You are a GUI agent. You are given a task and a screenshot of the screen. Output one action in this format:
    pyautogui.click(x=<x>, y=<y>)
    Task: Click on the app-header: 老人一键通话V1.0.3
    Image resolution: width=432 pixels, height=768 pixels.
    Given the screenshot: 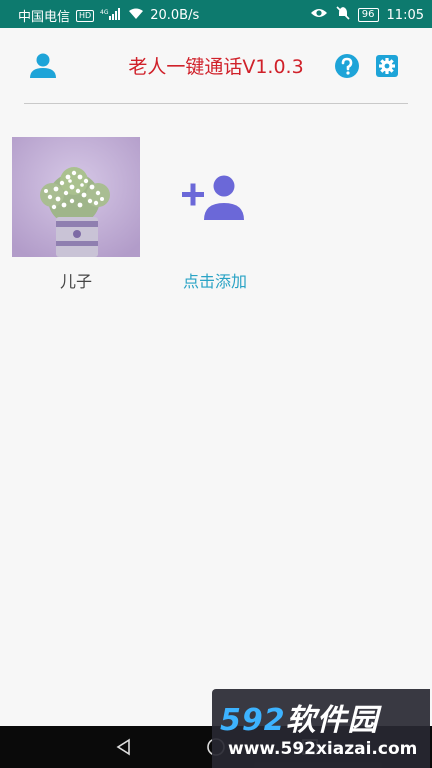 What is the action you would take?
    pyautogui.click(x=216, y=66)
    